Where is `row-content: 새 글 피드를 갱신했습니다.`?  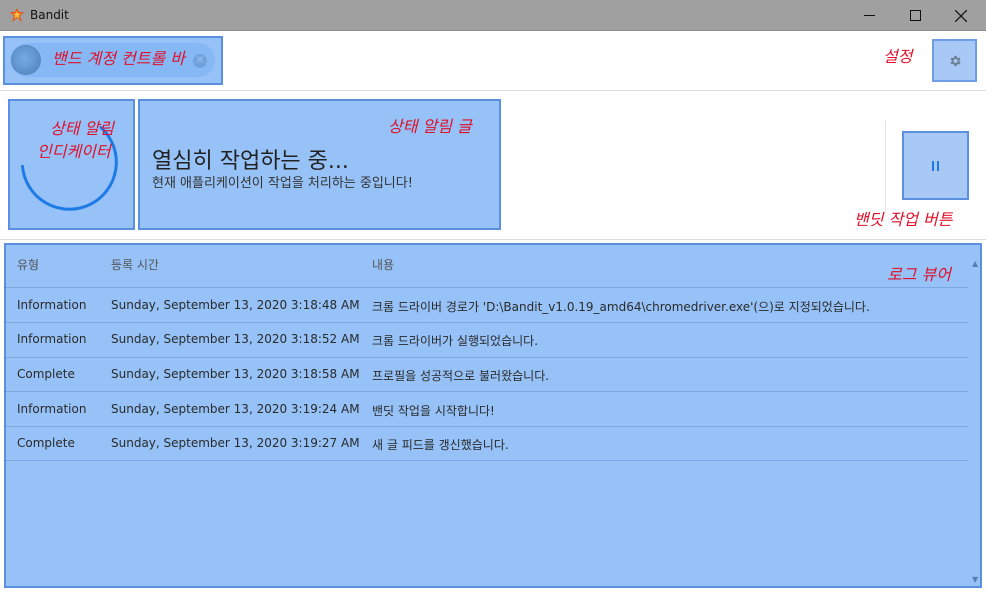 row-content: 새 글 피드를 갱신했습니다. is located at coordinates (440, 445).